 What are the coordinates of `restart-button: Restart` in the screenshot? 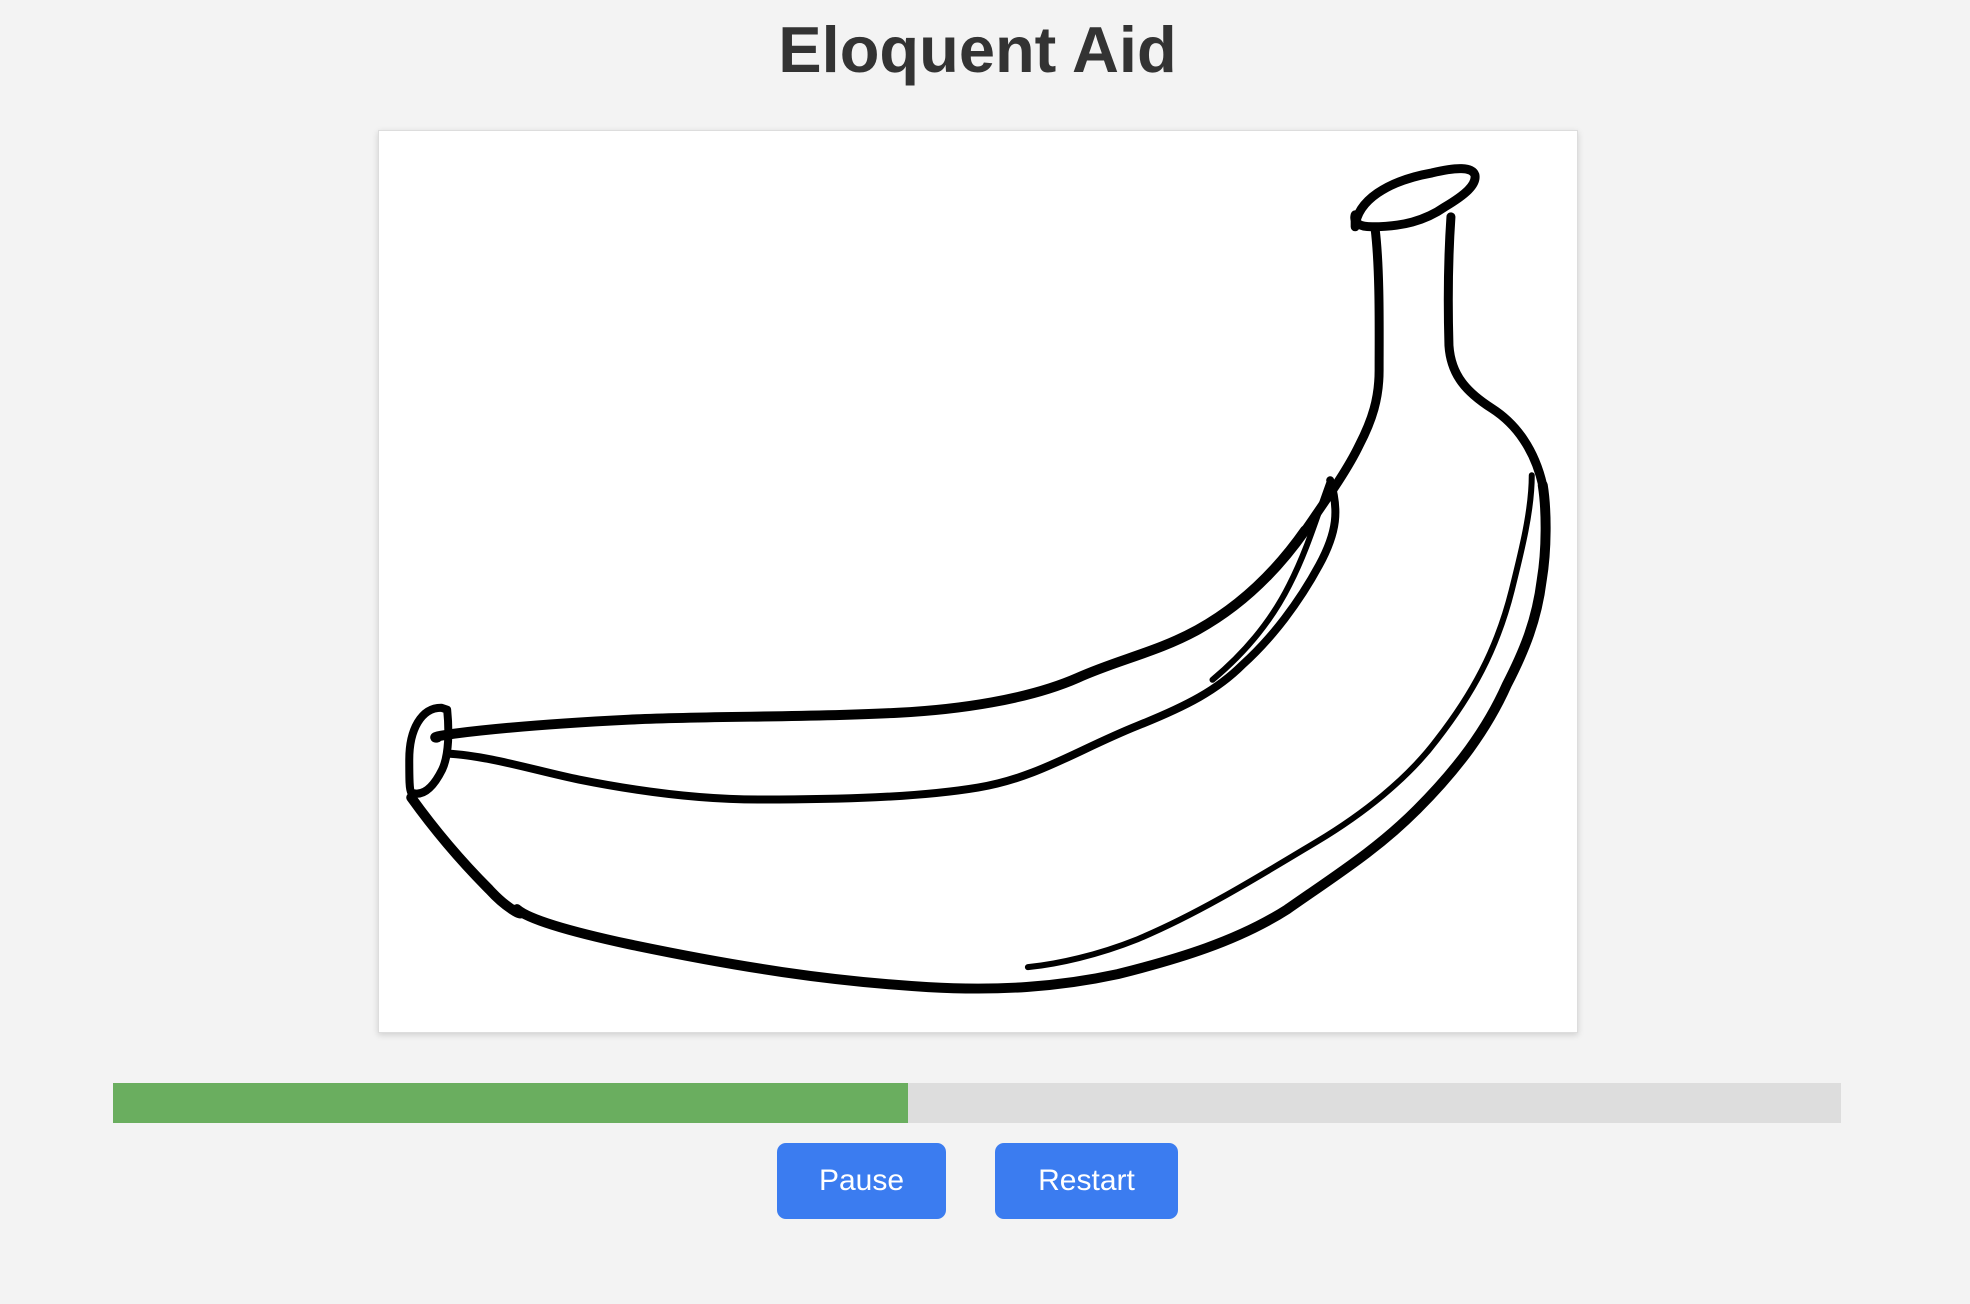 It's located at (1086, 1181).